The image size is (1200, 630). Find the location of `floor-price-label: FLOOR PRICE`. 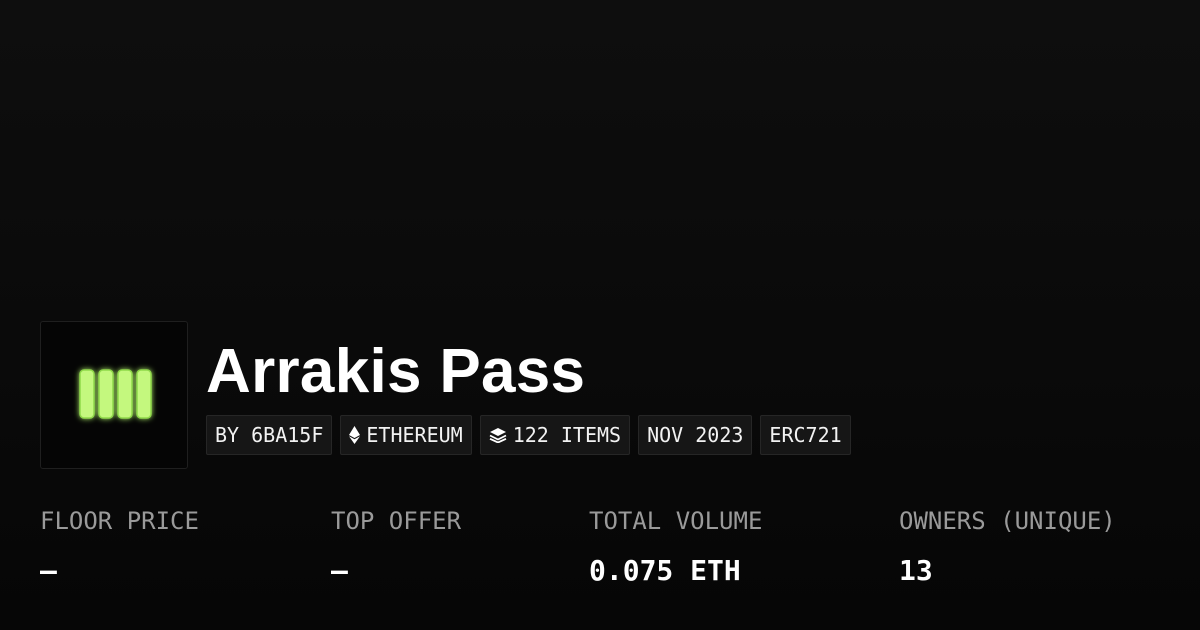

floor-price-label: FLOOR PRICE is located at coordinates (119, 521).